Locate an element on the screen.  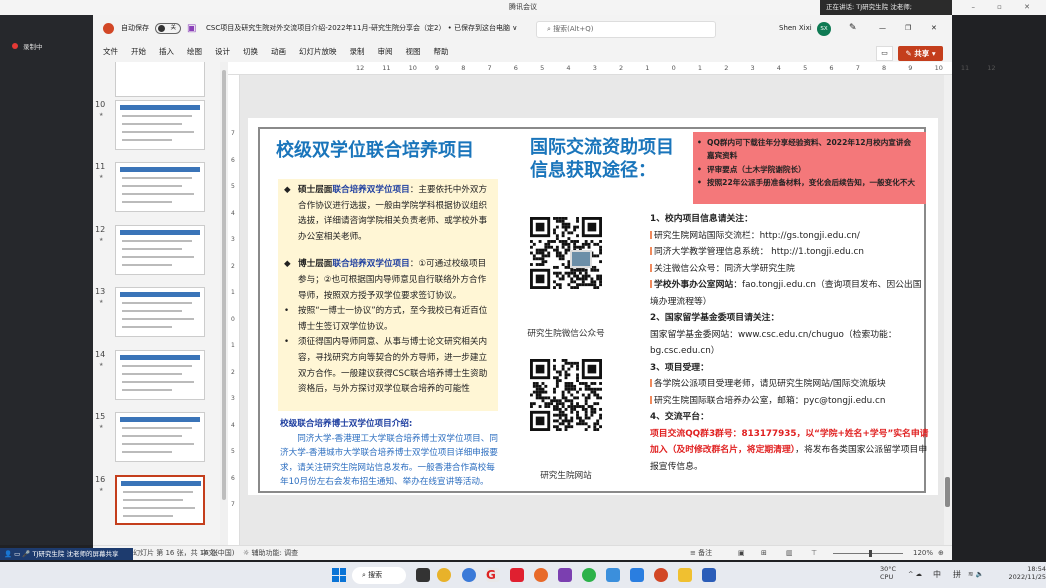
zoom-level: 120% is located at coordinates (923, 553).